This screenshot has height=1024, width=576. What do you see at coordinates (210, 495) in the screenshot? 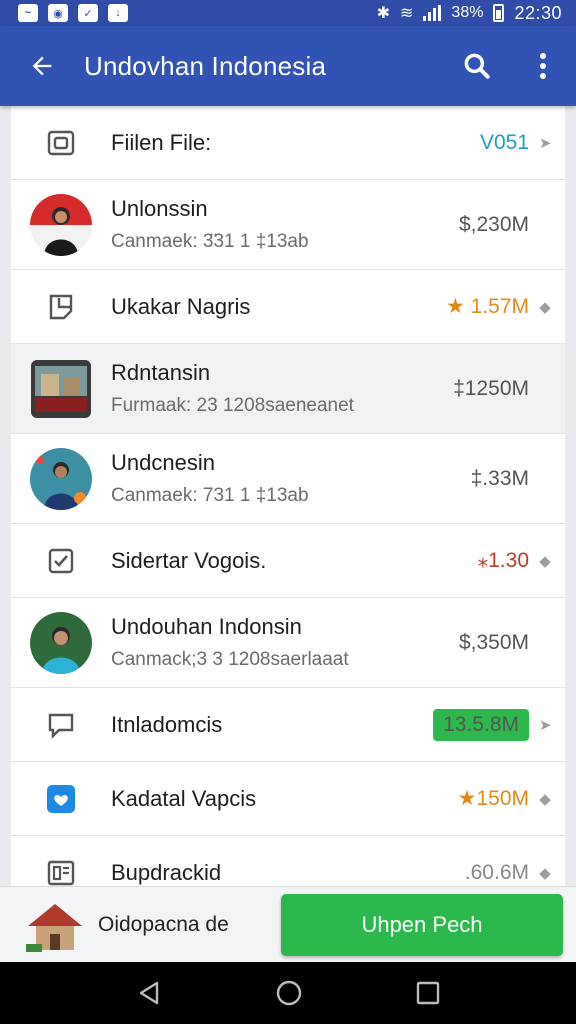
I see `item-subtitle: Canmaek: 731 1 ‡13ab` at bounding box center [210, 495].